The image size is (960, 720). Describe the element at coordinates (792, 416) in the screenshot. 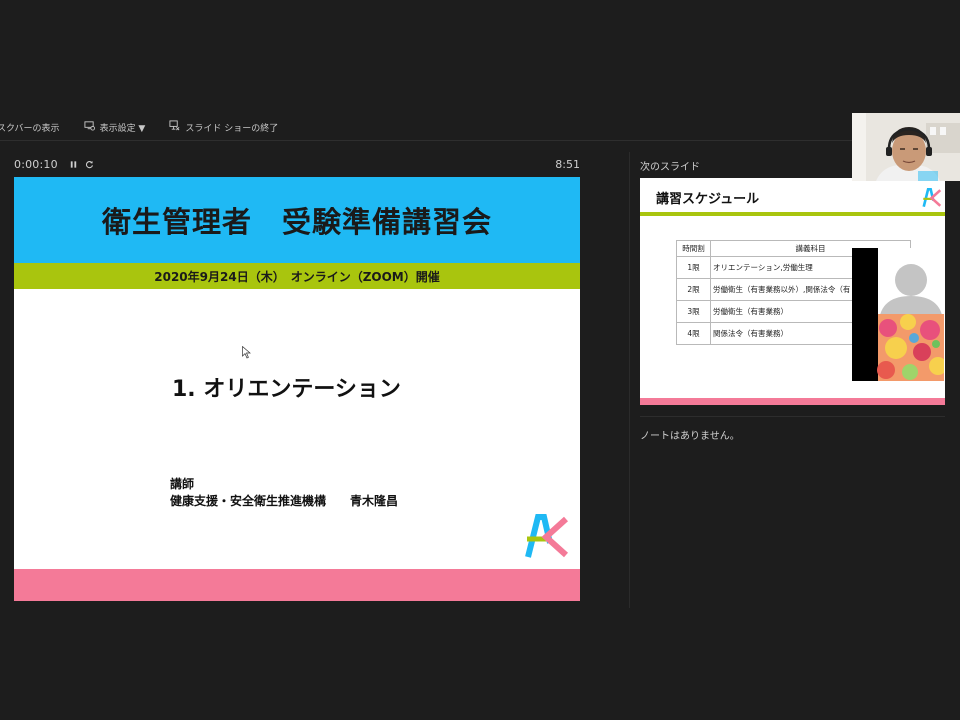

I see `notes-divider` at that location.